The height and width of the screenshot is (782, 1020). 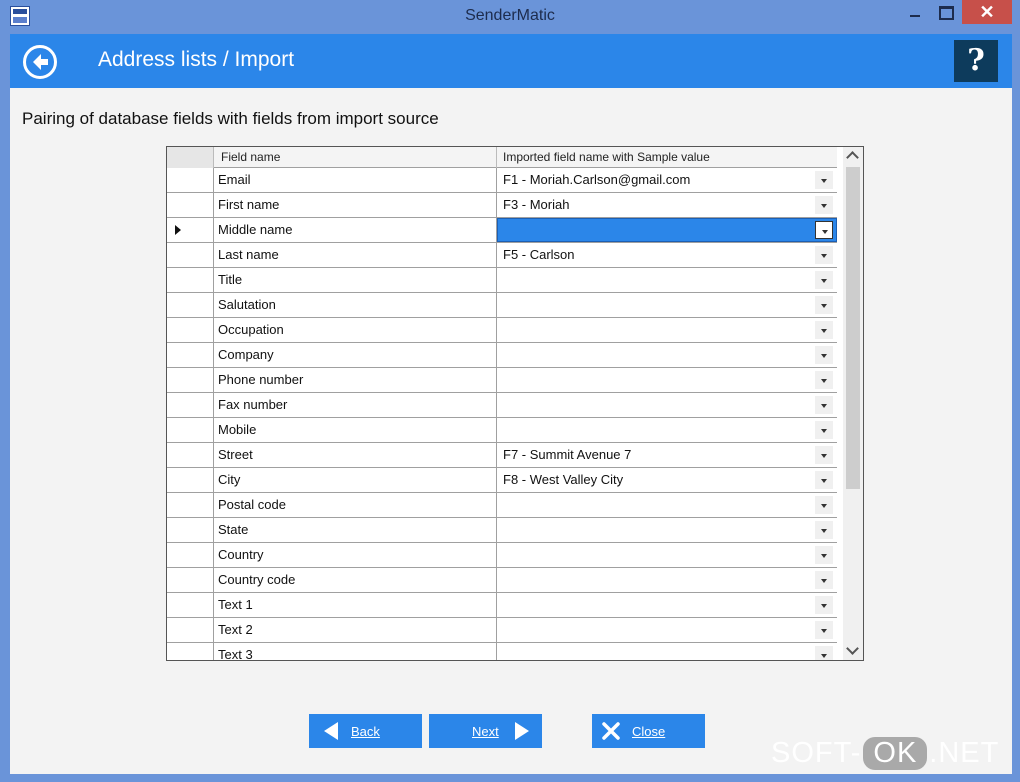 I want to click on table-row: Middle name, so click(x=502, y=230).